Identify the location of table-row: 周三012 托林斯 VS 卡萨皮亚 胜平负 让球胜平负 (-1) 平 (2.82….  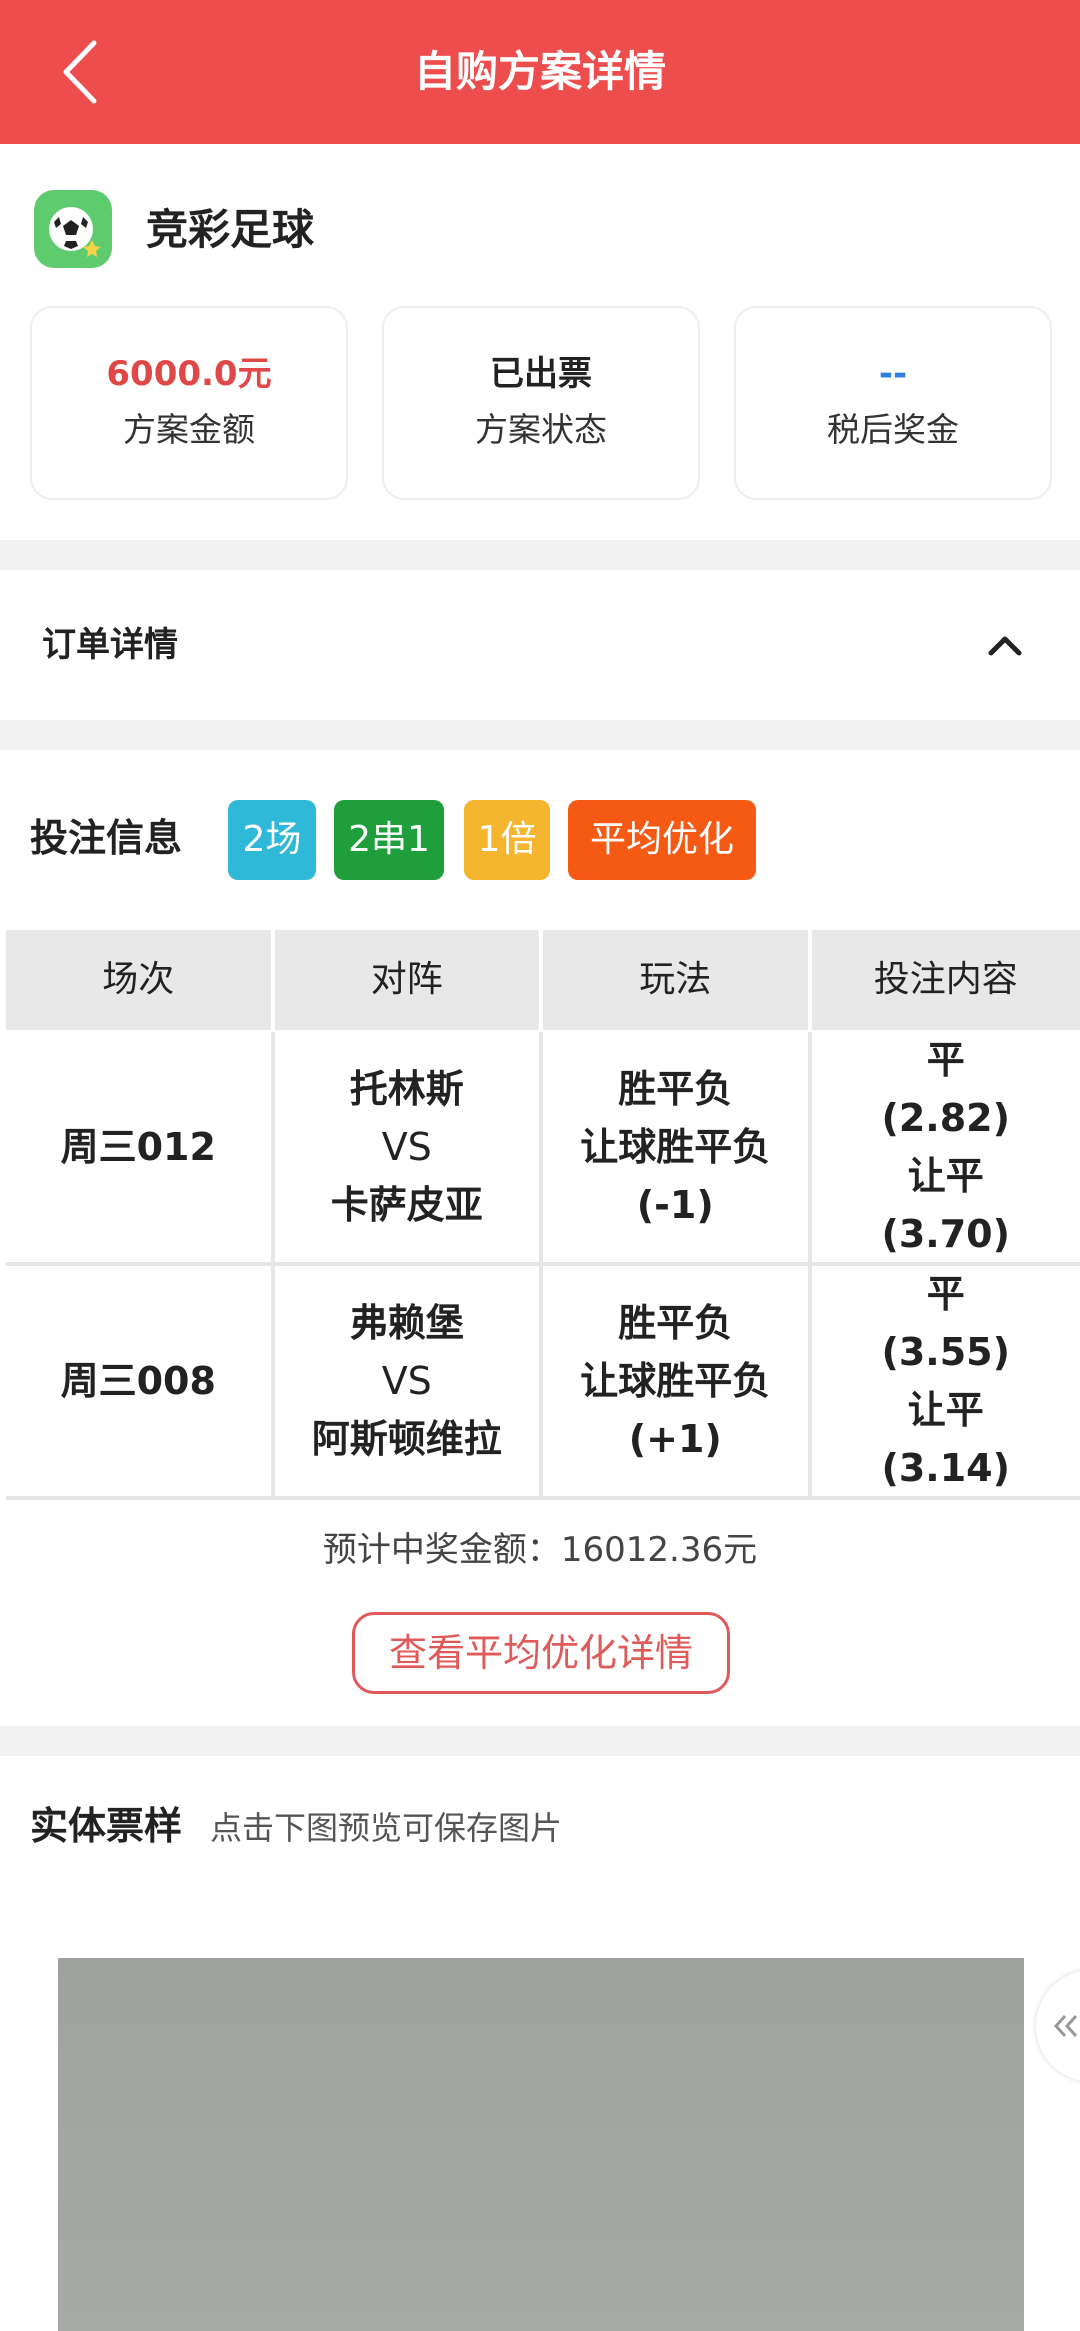
(543, 1149).